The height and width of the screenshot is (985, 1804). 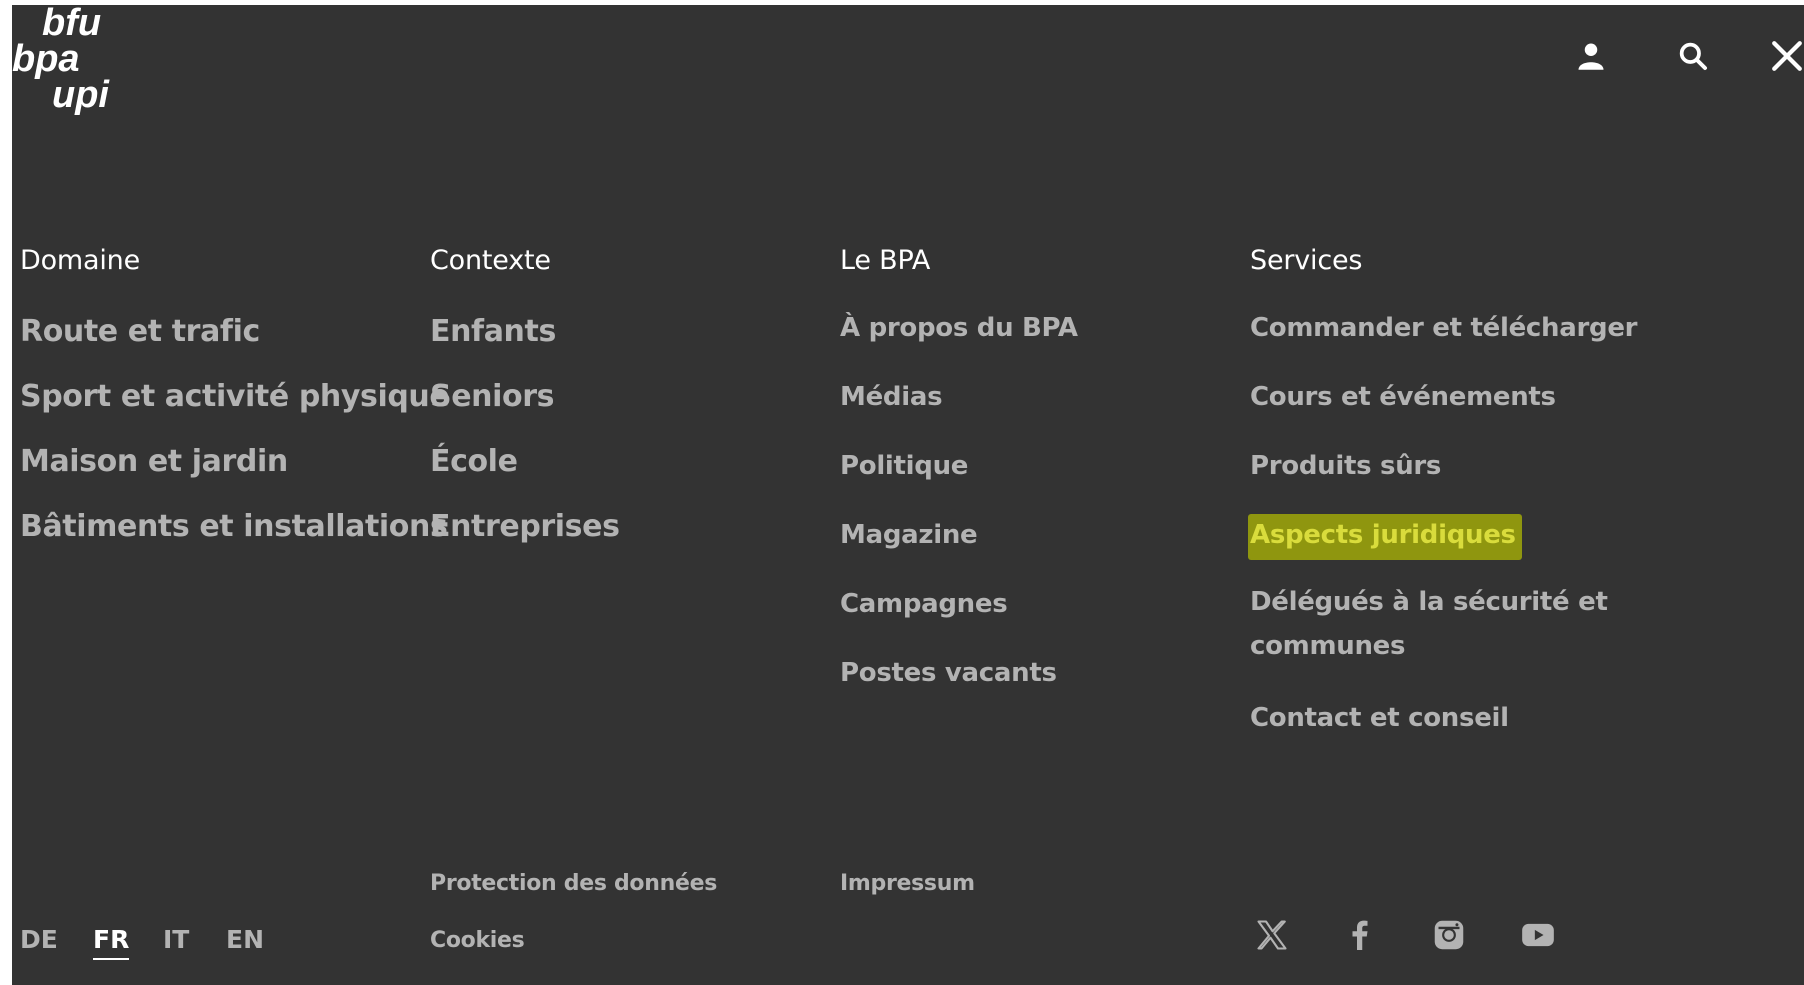 I want to click on search-icon, so click(x=1693, y=56).